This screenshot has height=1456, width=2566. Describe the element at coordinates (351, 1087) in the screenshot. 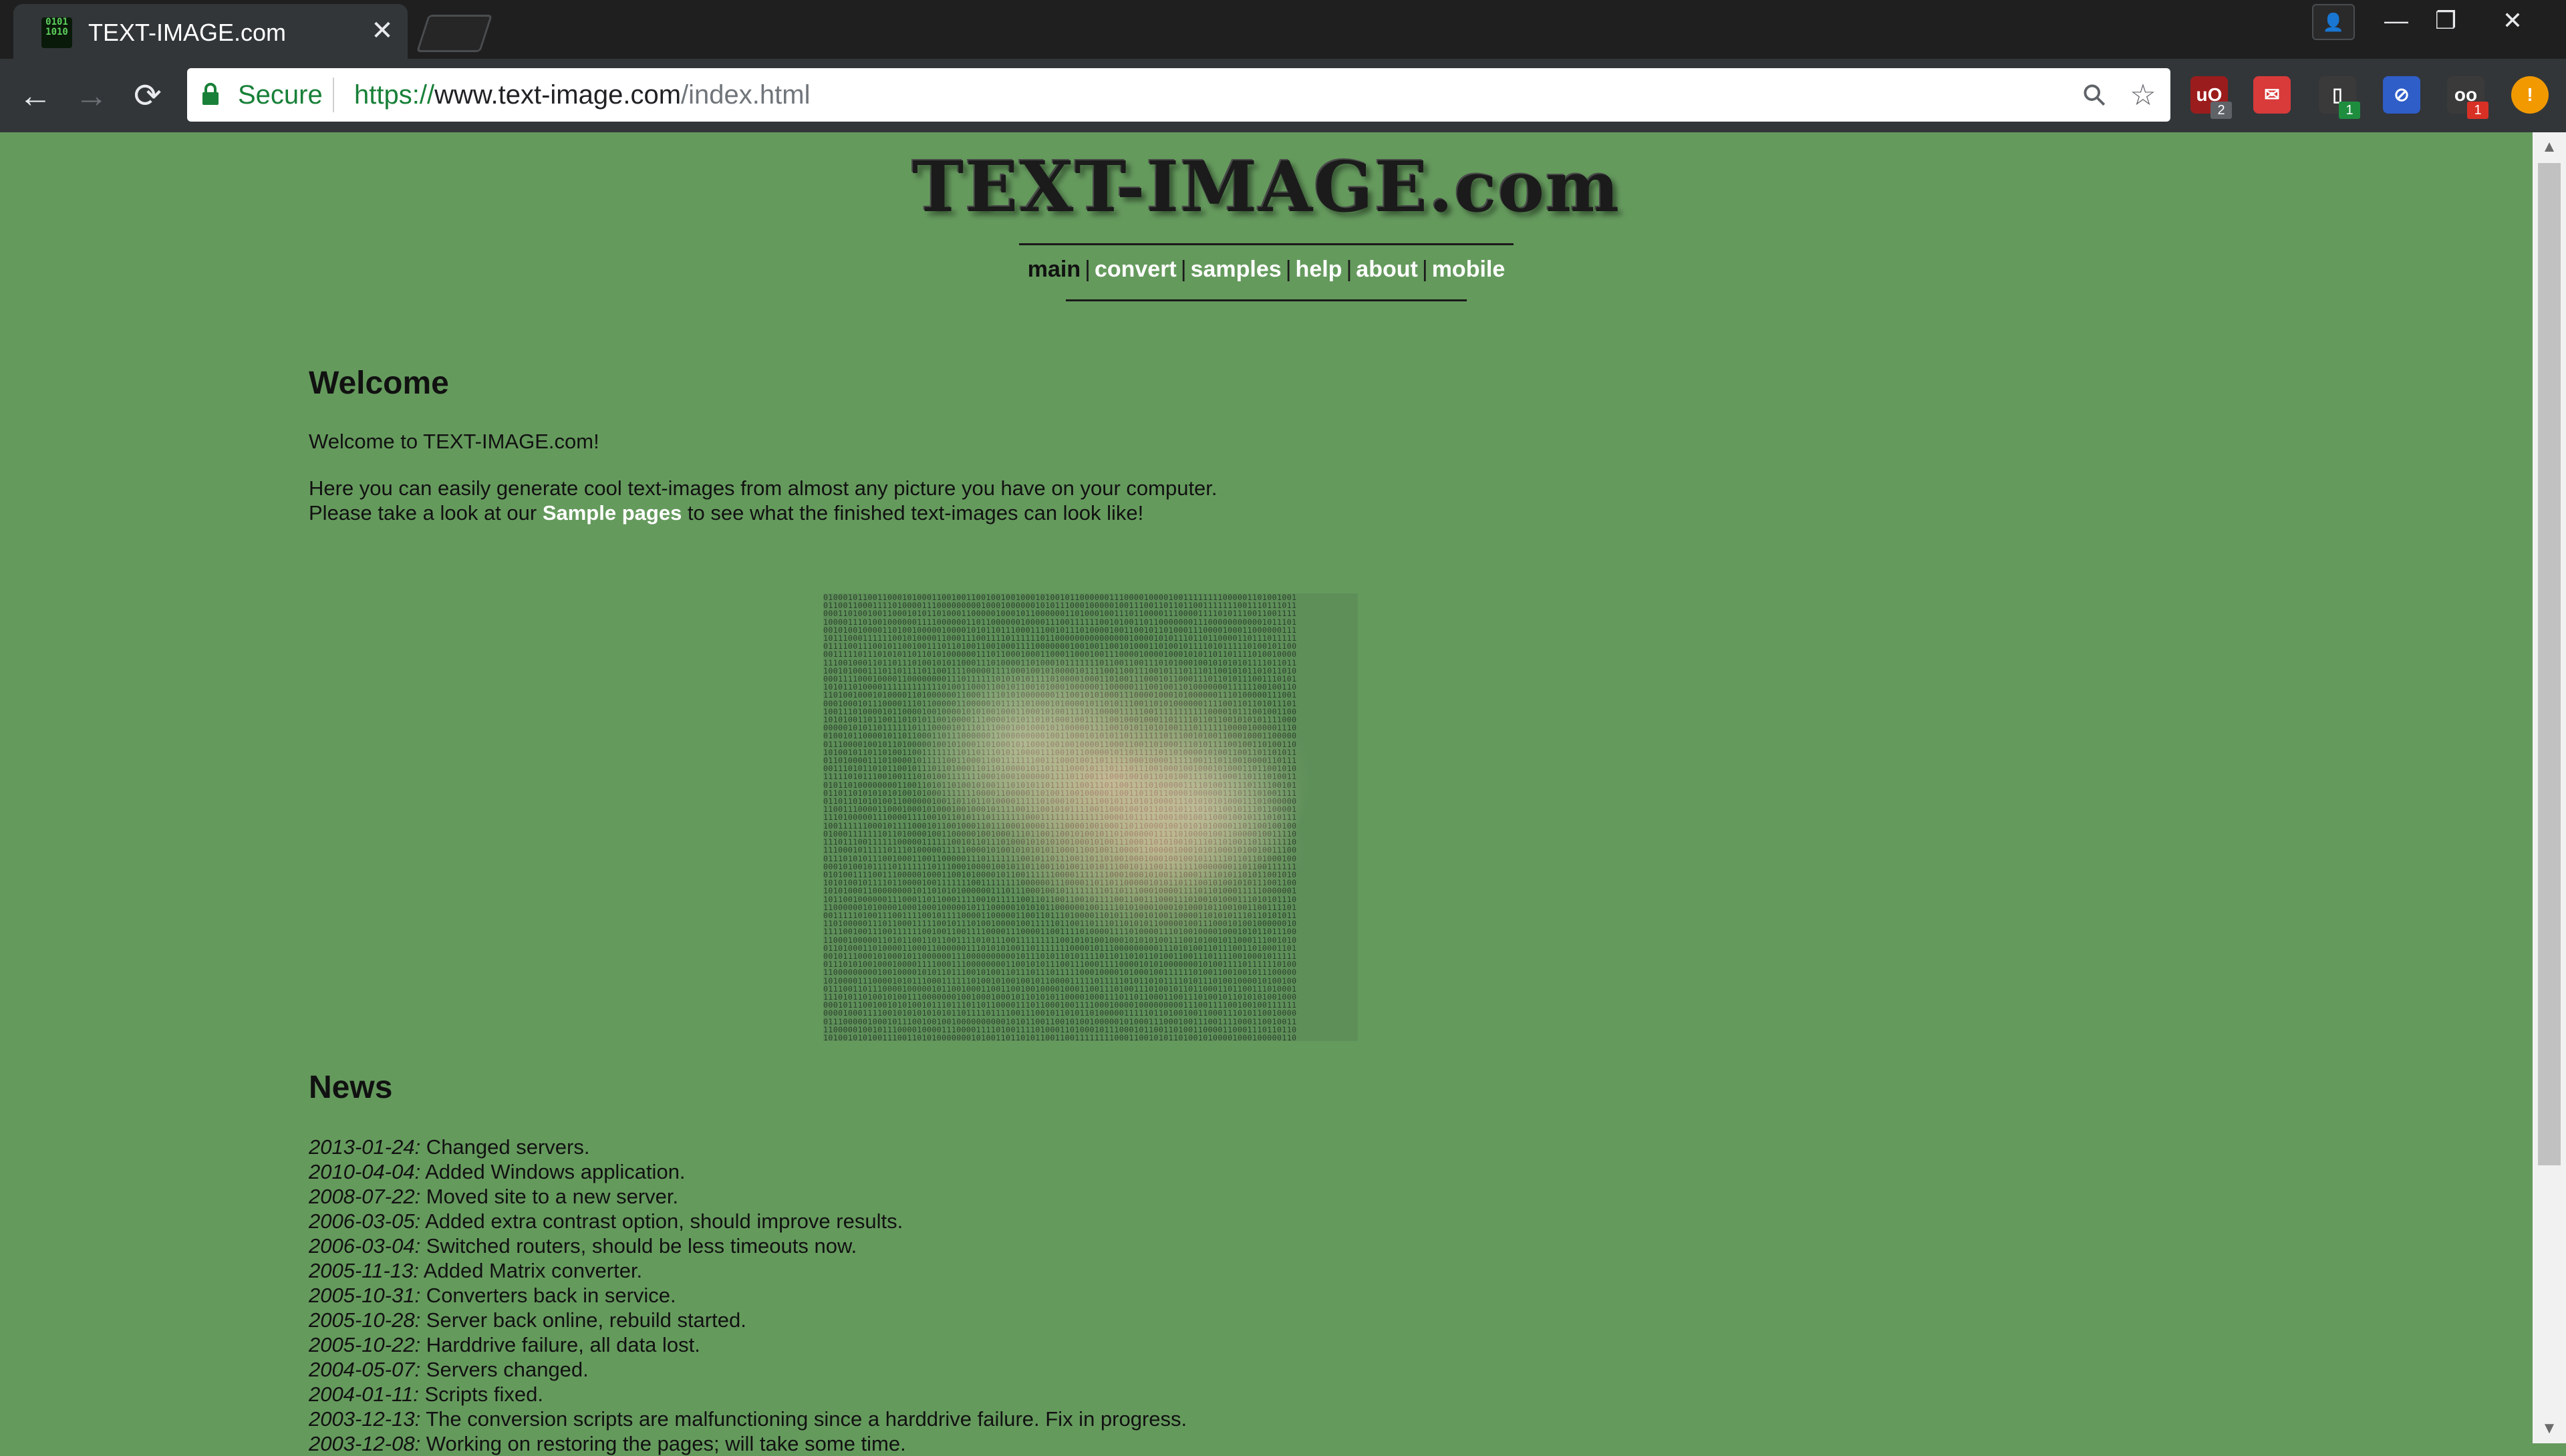

I see `news-heading: News` at that location.